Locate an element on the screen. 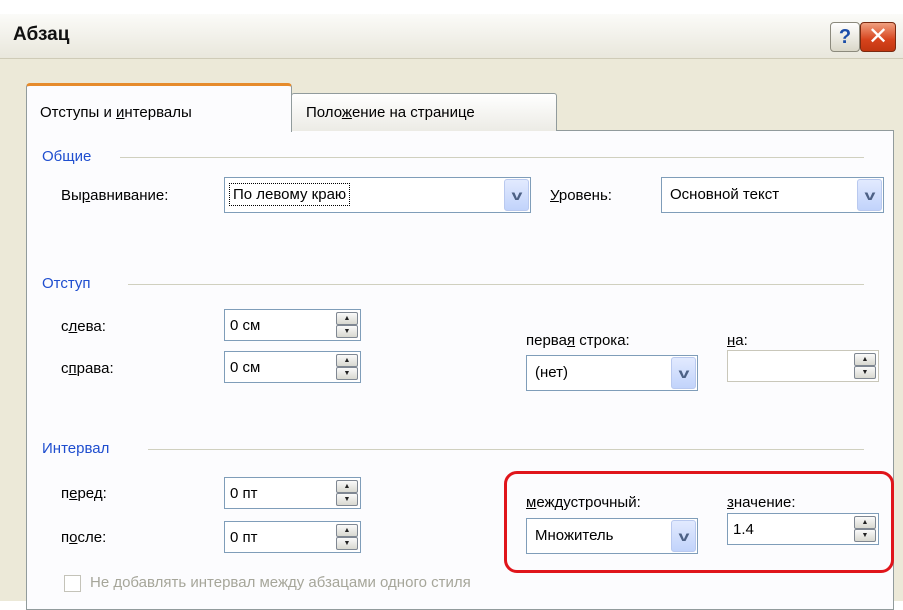 The image size is (903, 610). indent-left-label: слева: is located at coordinates (83, 326).